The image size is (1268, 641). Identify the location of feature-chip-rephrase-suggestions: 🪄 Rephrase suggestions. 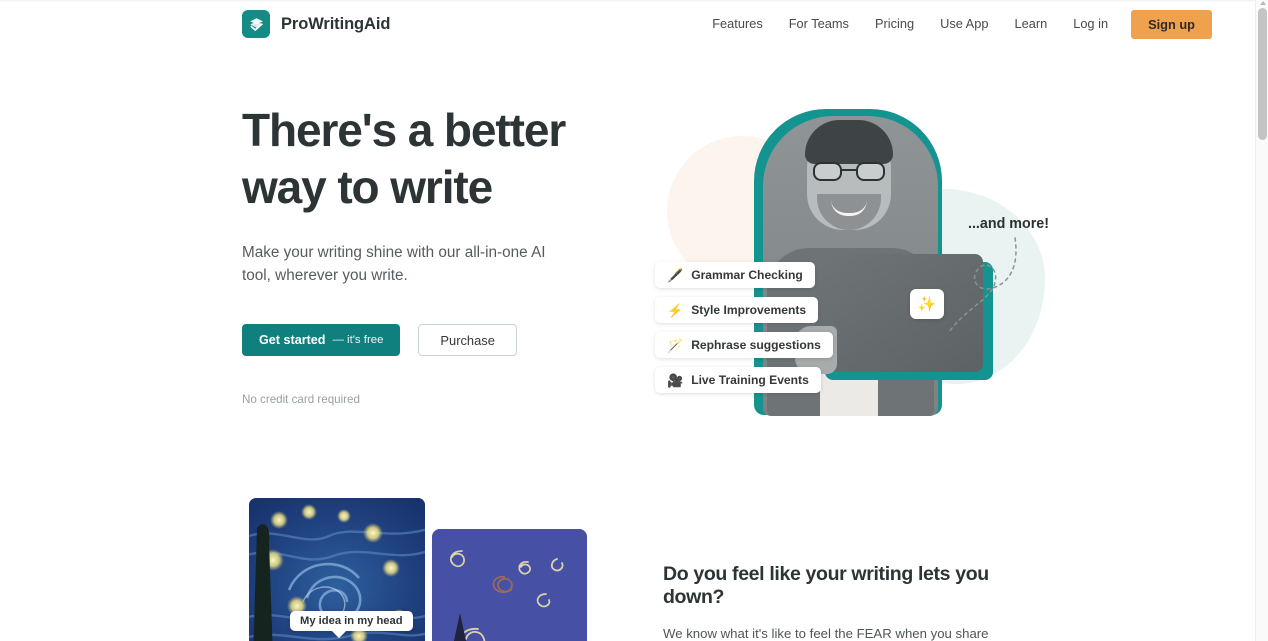
(744, 345).